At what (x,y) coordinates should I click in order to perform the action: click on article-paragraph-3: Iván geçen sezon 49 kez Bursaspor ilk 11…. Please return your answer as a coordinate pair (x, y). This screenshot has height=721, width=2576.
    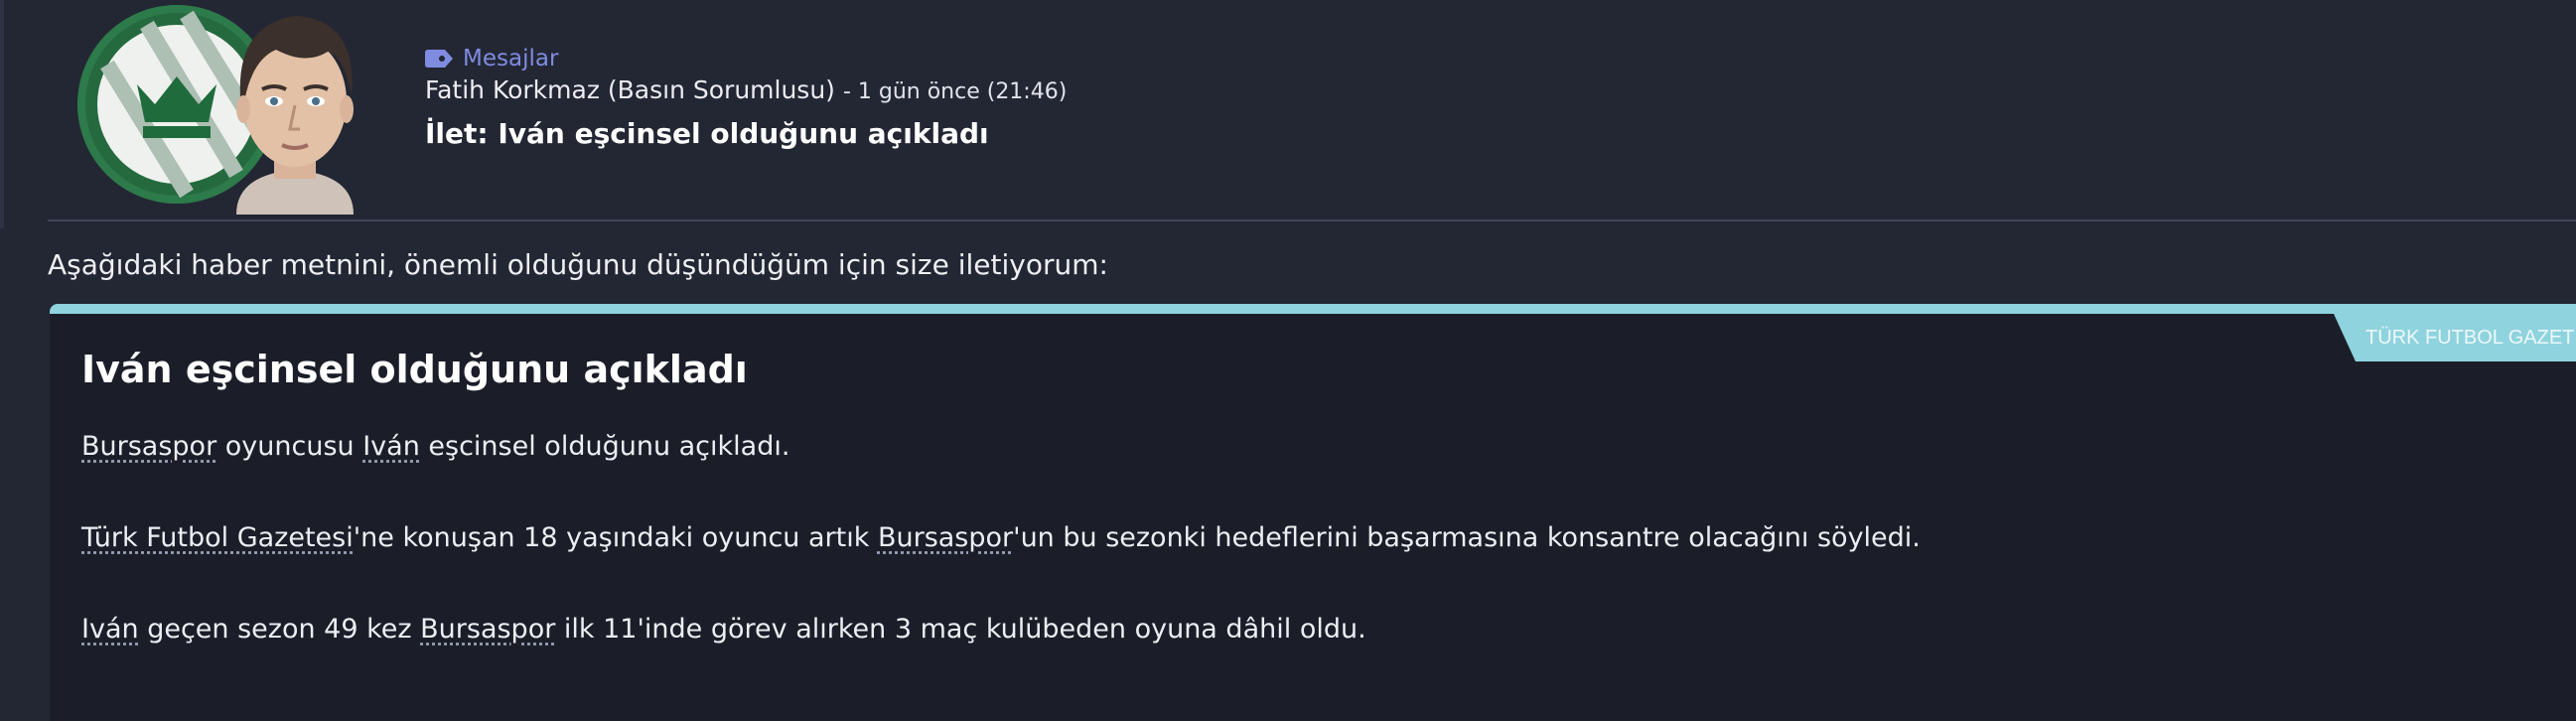
    Looking at the image, I should click on (724, 629).